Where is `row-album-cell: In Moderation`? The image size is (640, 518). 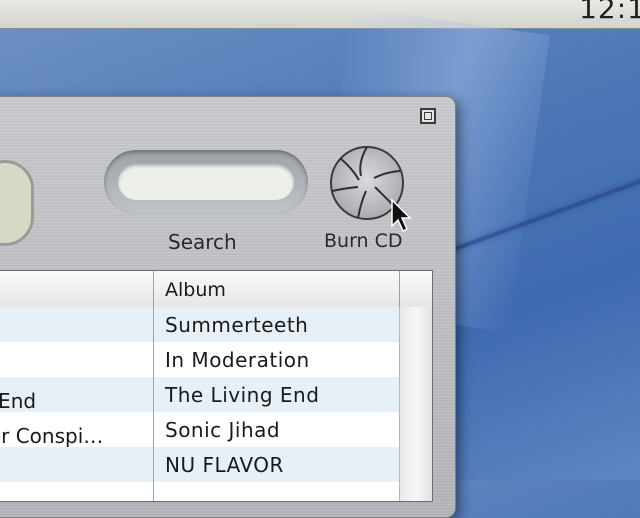
row-album-cell: In Moderation is located at coordinates (237, 360).